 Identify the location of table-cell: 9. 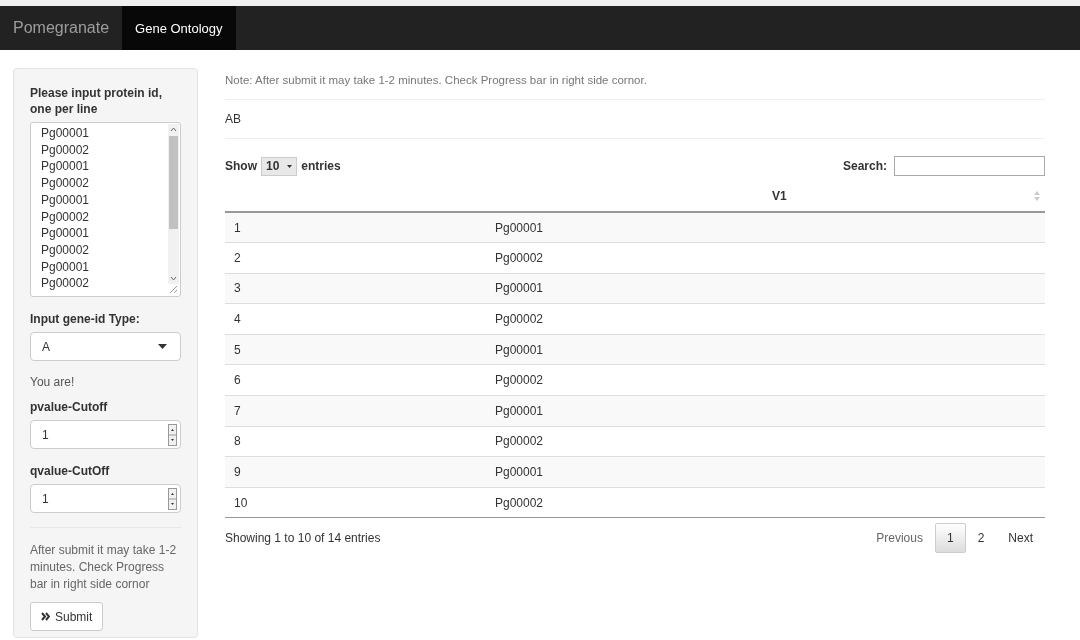
(360, 472).